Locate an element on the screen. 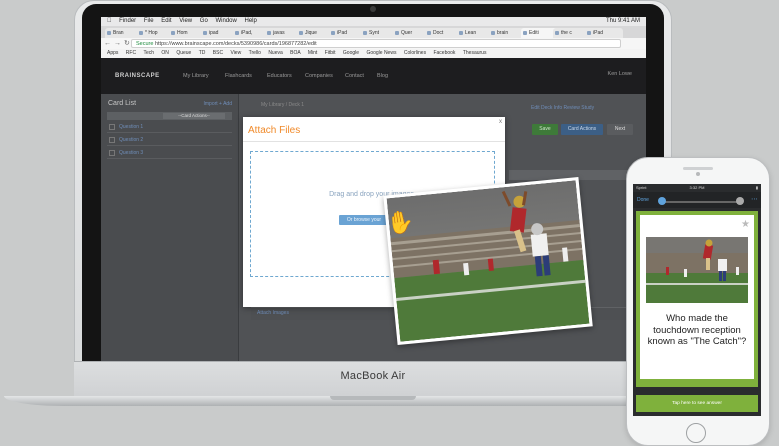 The height and width of the screenshot is (446, 779). show-answer-button: Tap here to see answer is located at coordinates (697, 403).